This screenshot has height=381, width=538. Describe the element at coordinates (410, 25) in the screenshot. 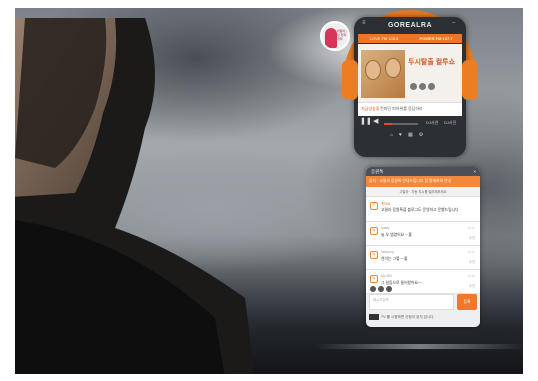

I see `player-title: GOREALRA` at that location.